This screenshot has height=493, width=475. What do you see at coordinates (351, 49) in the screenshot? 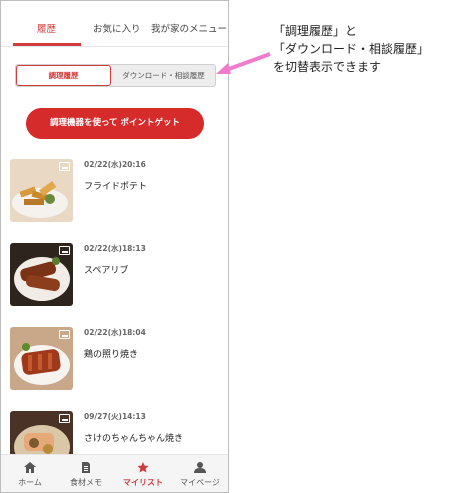
I see `annotation-line: 「ダウンロード・相談履歴」` at bounding box center [351, 49].